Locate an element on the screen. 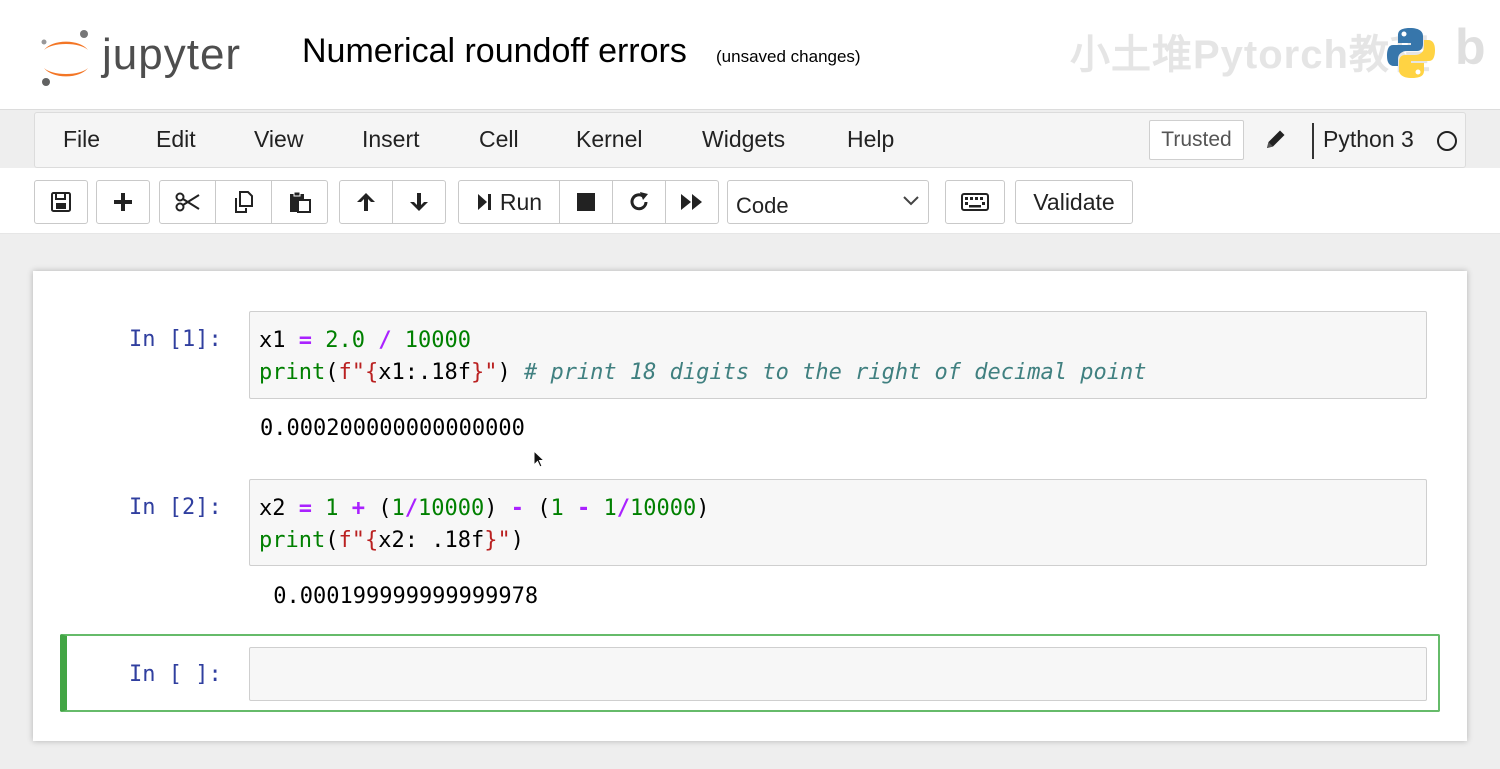 The width and height of the screenshot is (1500, 769). cell-3-prompt: In [ ]: is located at coordinates (175, 674).